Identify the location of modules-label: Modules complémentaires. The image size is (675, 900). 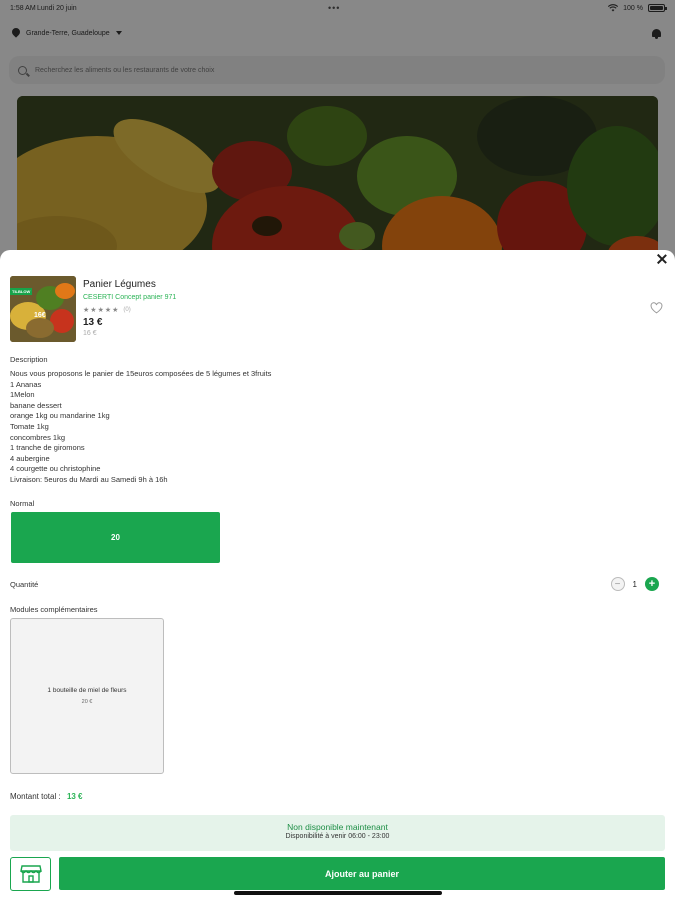
(54, 609).